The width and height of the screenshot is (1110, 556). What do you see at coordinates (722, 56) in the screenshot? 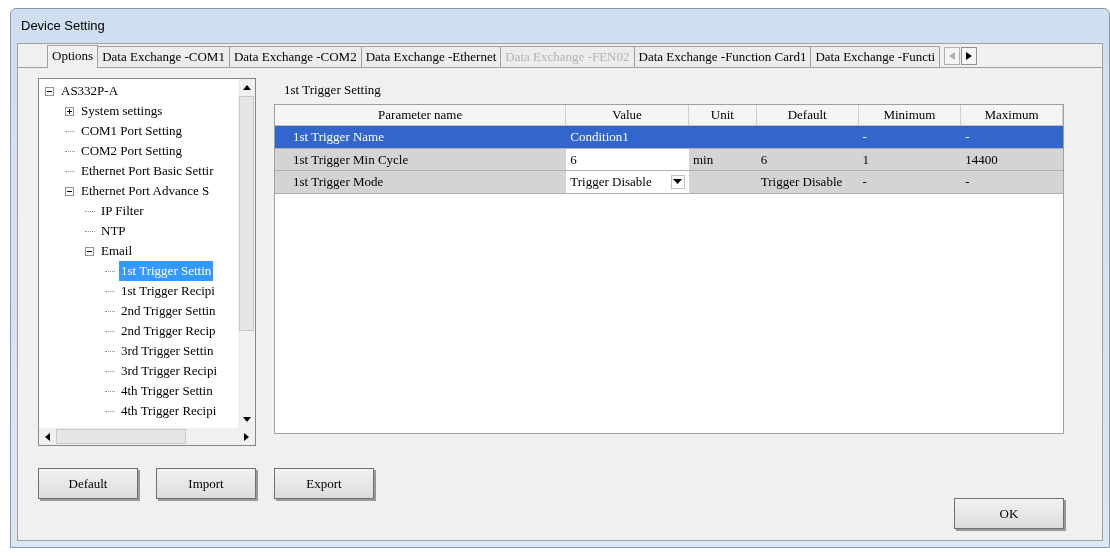
I see `tab: Data Exchange -Function Card1` at bounding box center [722, 56].